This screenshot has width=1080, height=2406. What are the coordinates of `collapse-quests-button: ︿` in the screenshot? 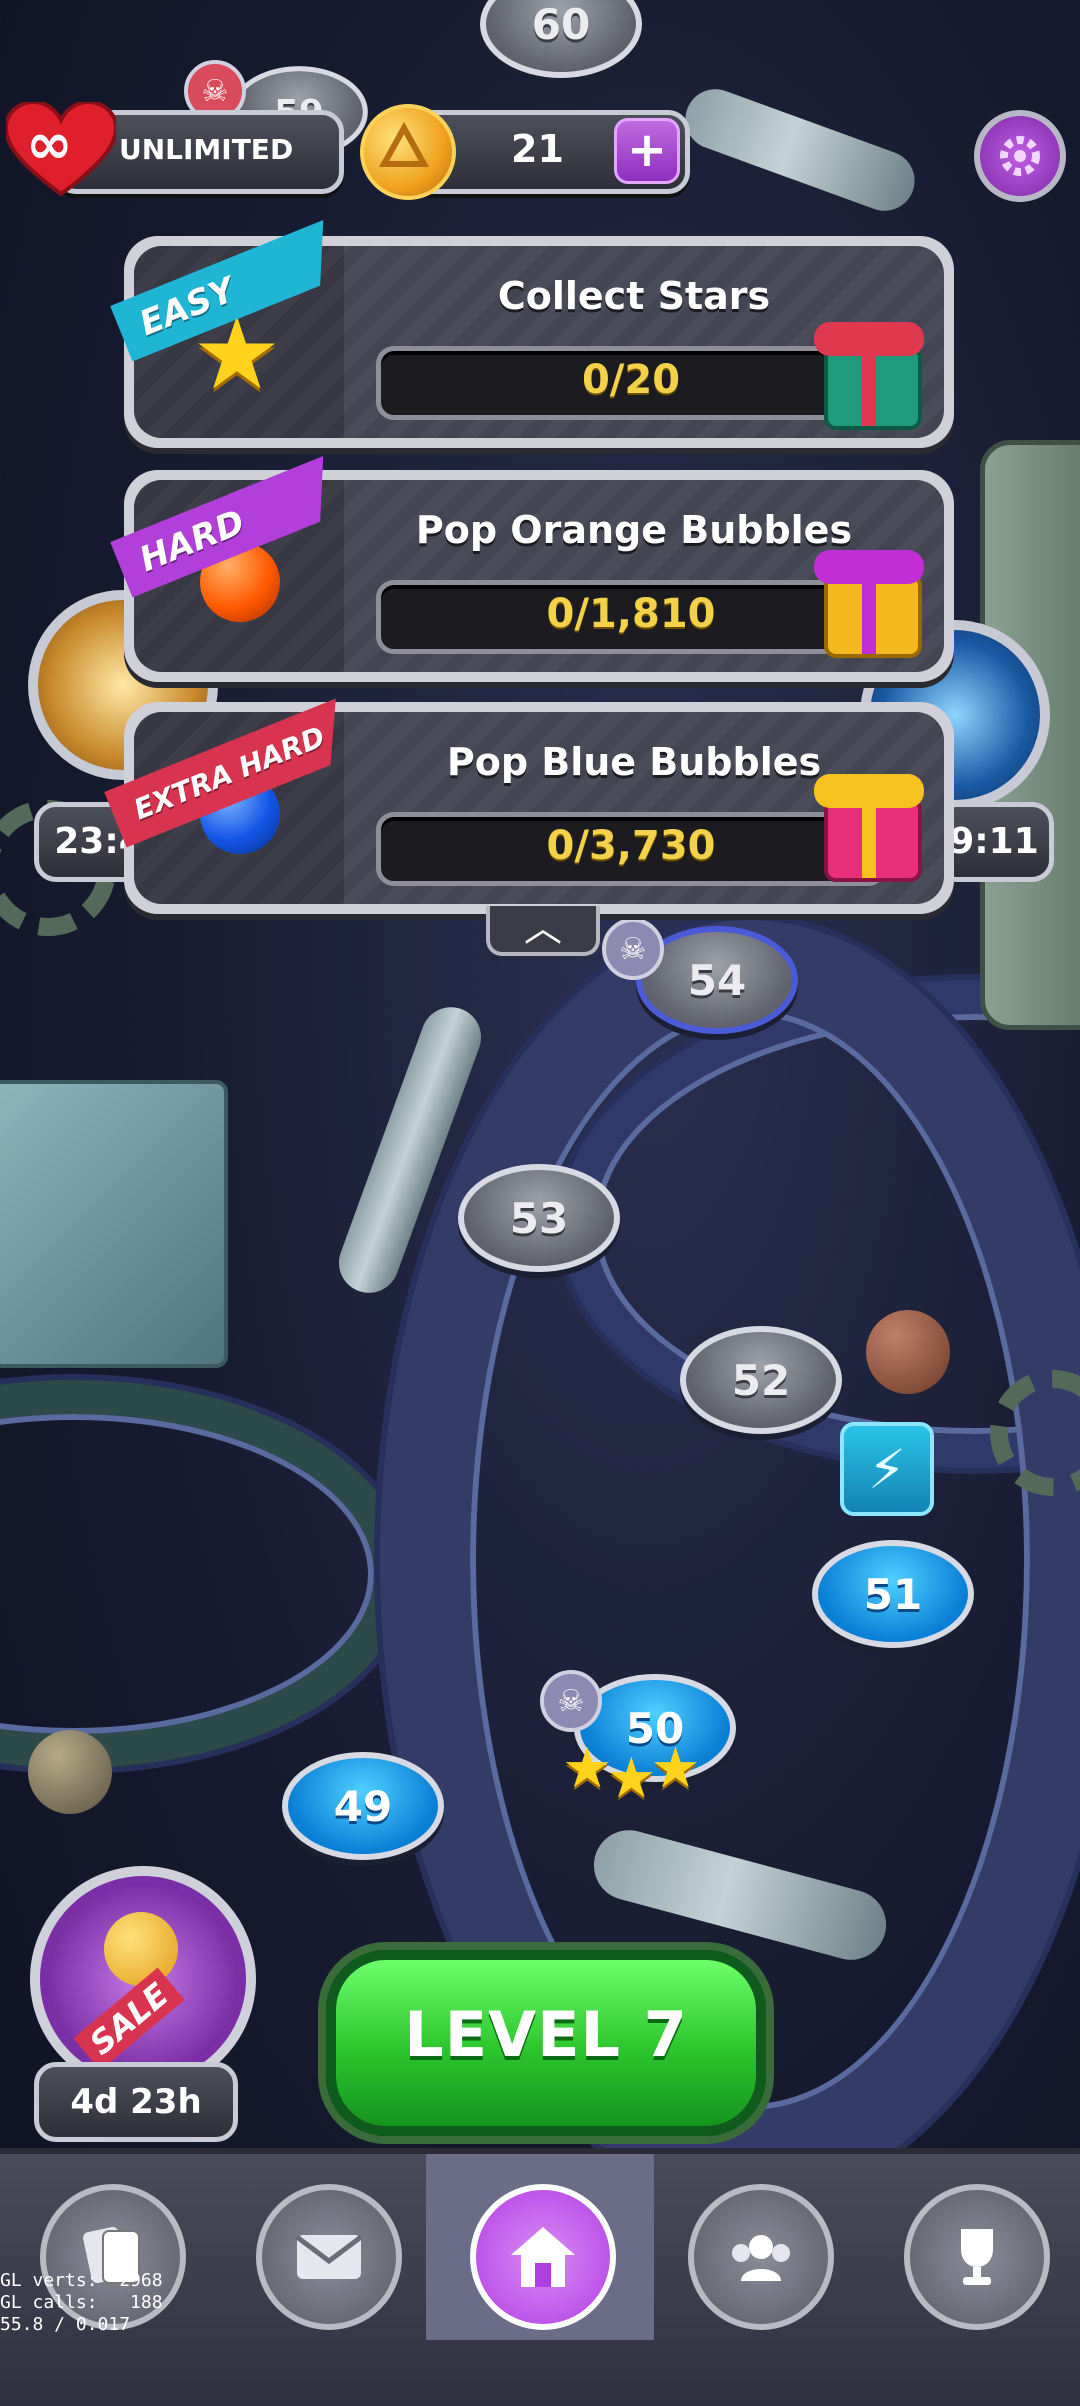 It's located at (543, 931).